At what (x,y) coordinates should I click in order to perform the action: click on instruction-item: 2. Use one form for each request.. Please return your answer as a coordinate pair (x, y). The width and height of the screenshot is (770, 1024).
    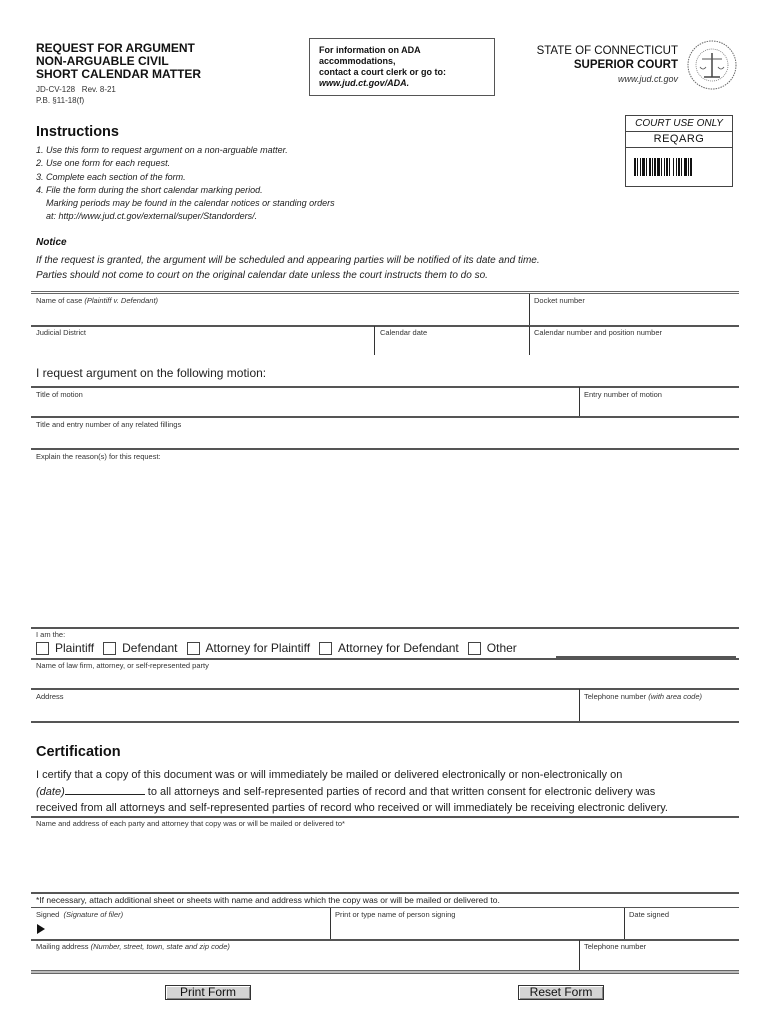
    Looking at the image, I should click on (103, 163).